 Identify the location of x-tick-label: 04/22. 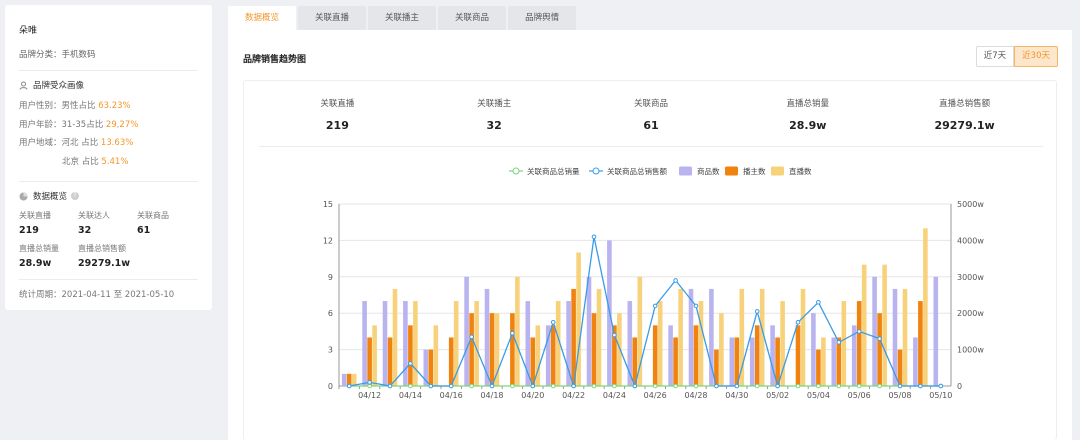
(573, 395).